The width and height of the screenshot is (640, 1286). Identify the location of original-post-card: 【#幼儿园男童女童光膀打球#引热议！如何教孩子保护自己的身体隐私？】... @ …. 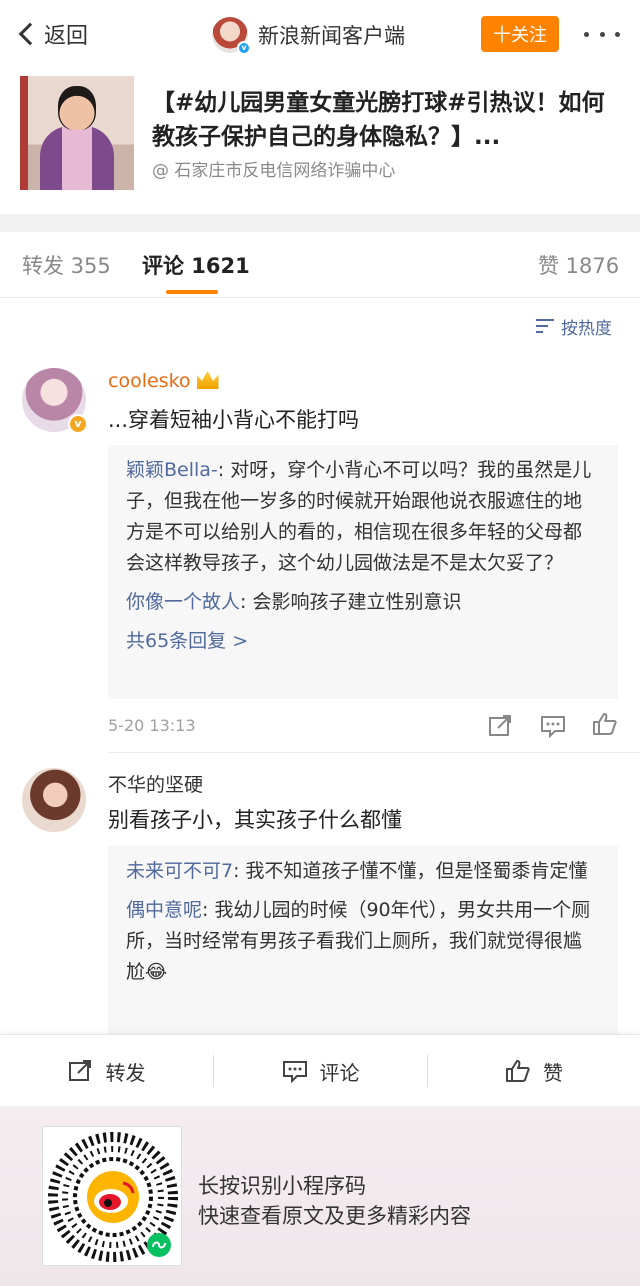
(320, 141).